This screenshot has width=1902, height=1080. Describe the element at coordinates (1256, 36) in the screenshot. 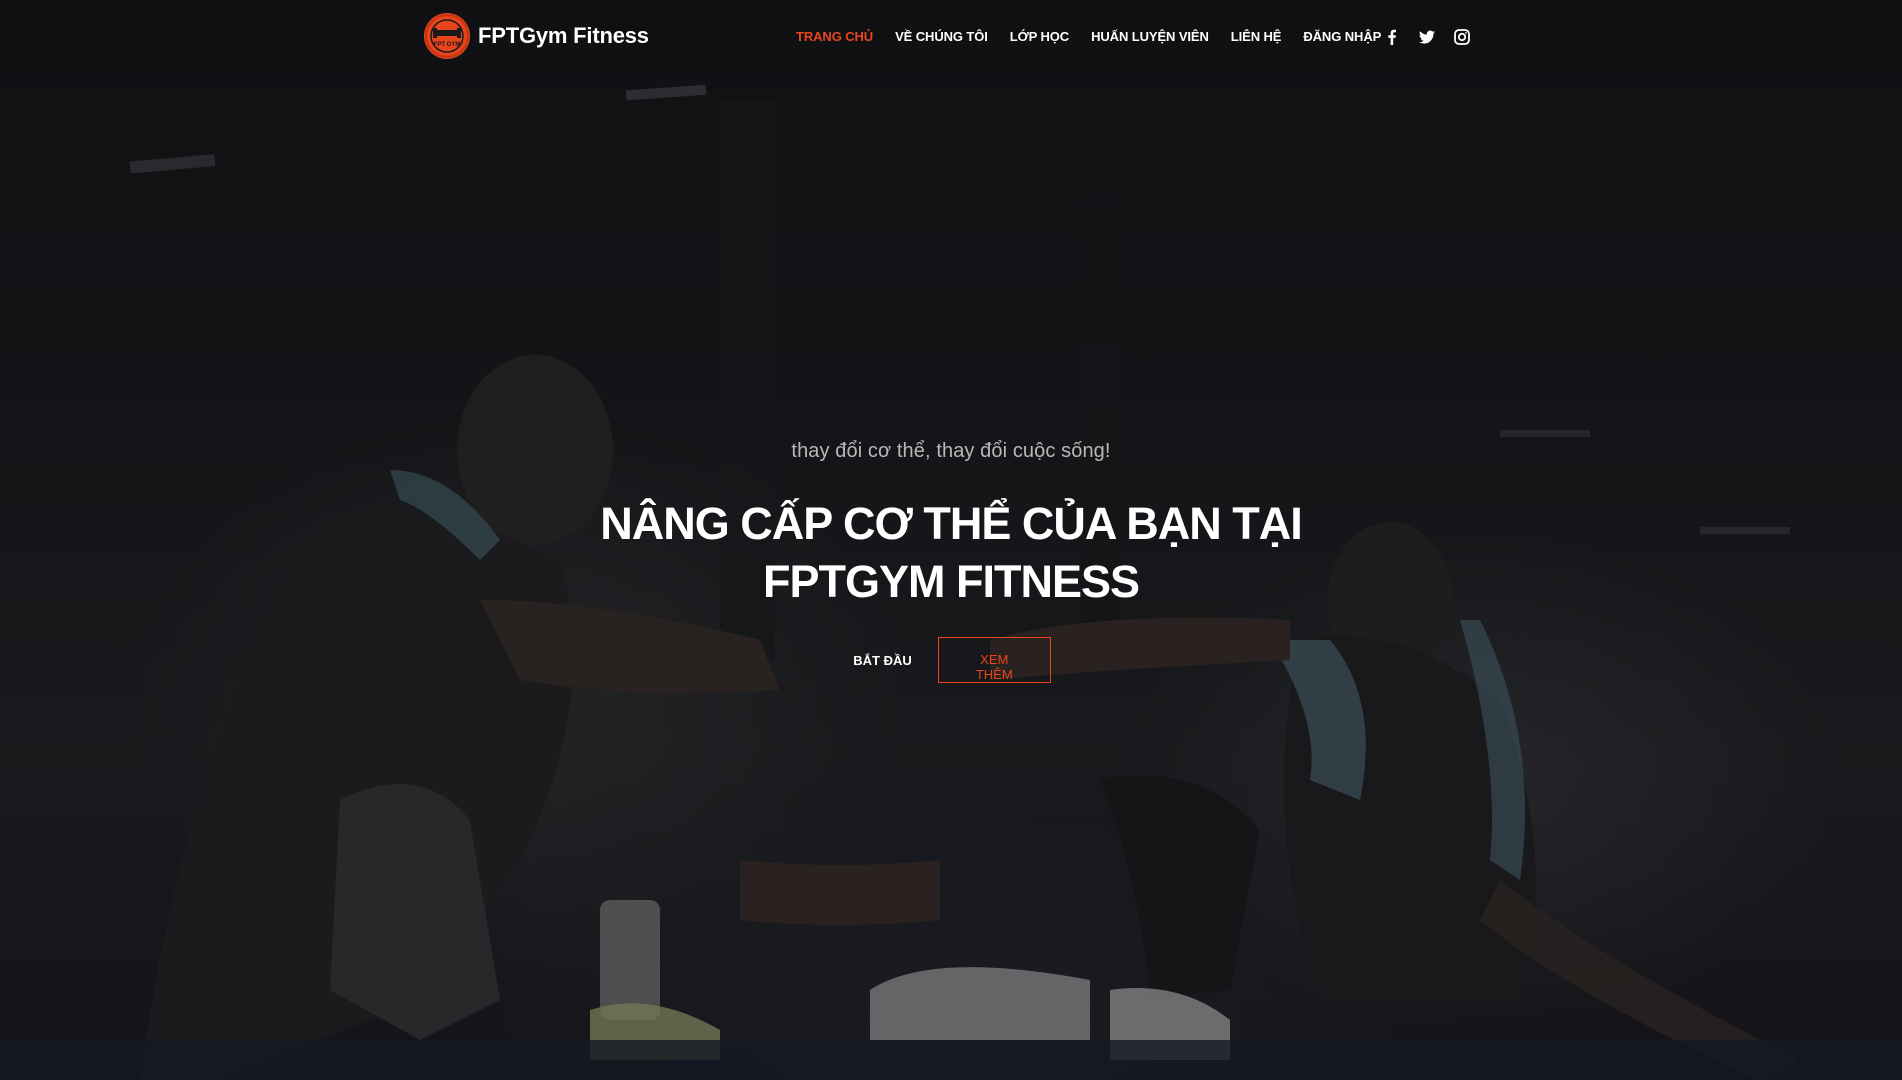

I see `nav-item-contact: LIÊN HỆ` at that location.